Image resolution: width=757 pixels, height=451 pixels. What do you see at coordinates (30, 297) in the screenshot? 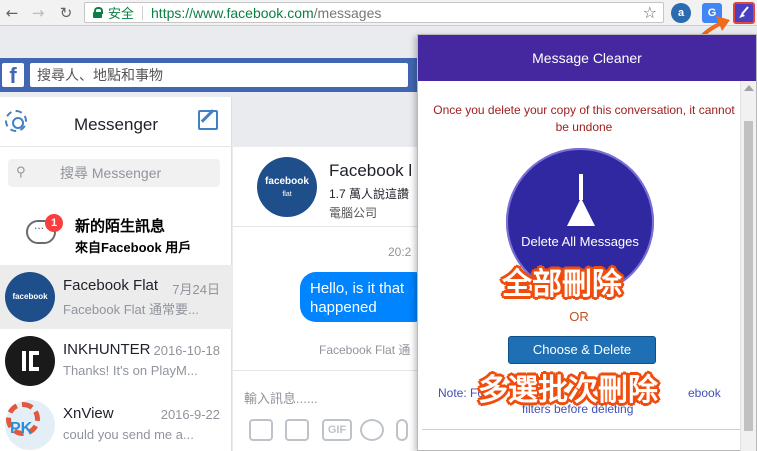
I see `avatar: facebook` at bounding box center [30, 297].